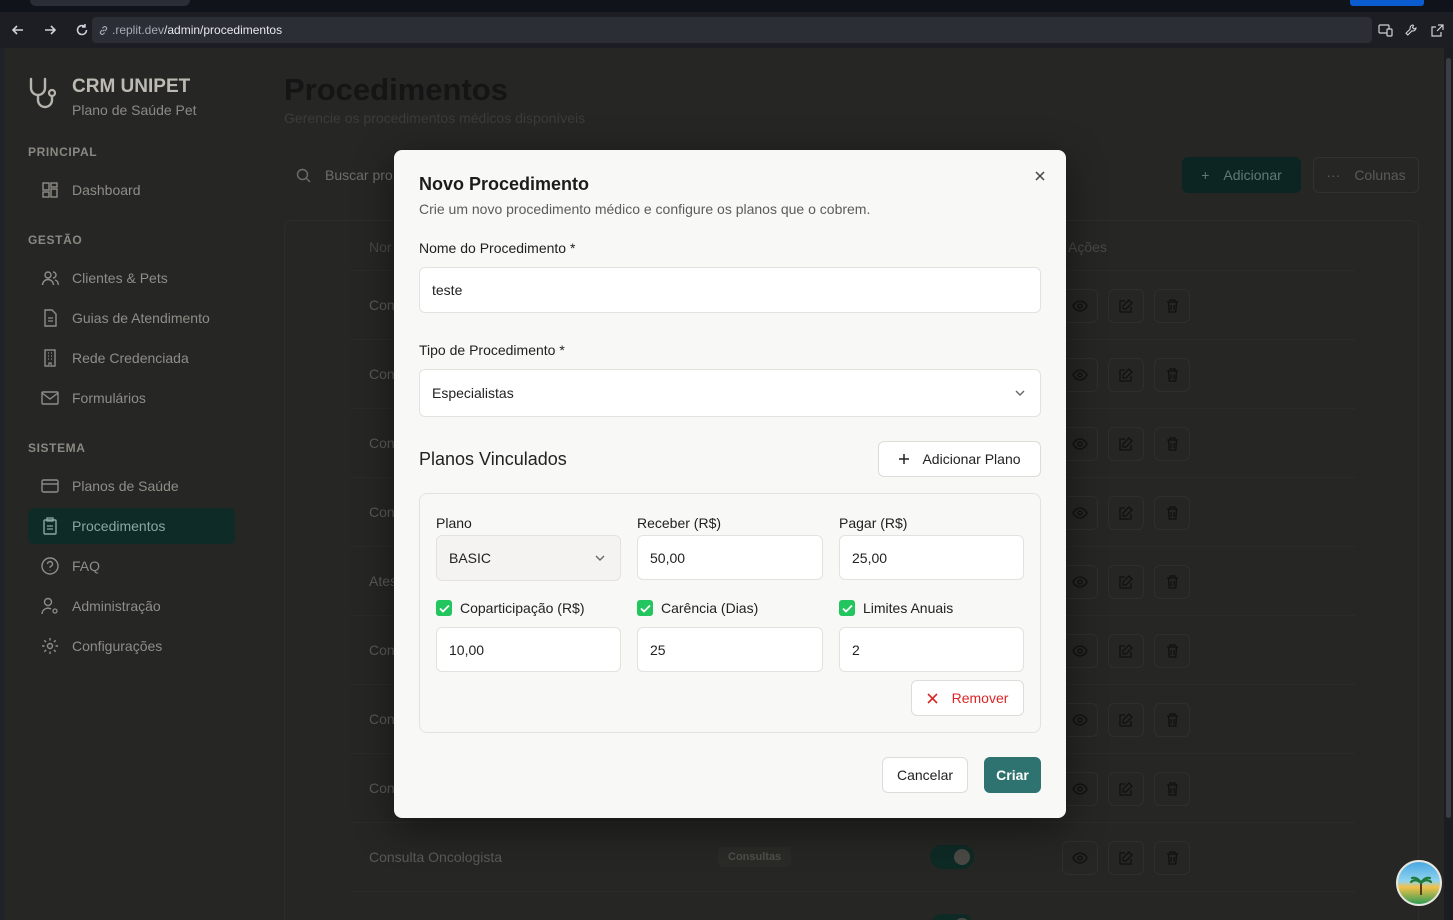 Image resolution: width=1453 pixels, height=920 pixels. What do you see at coordinates (1040, 176) in the screenshot?
I see `close-icon` at bounding box center [1040, 176].